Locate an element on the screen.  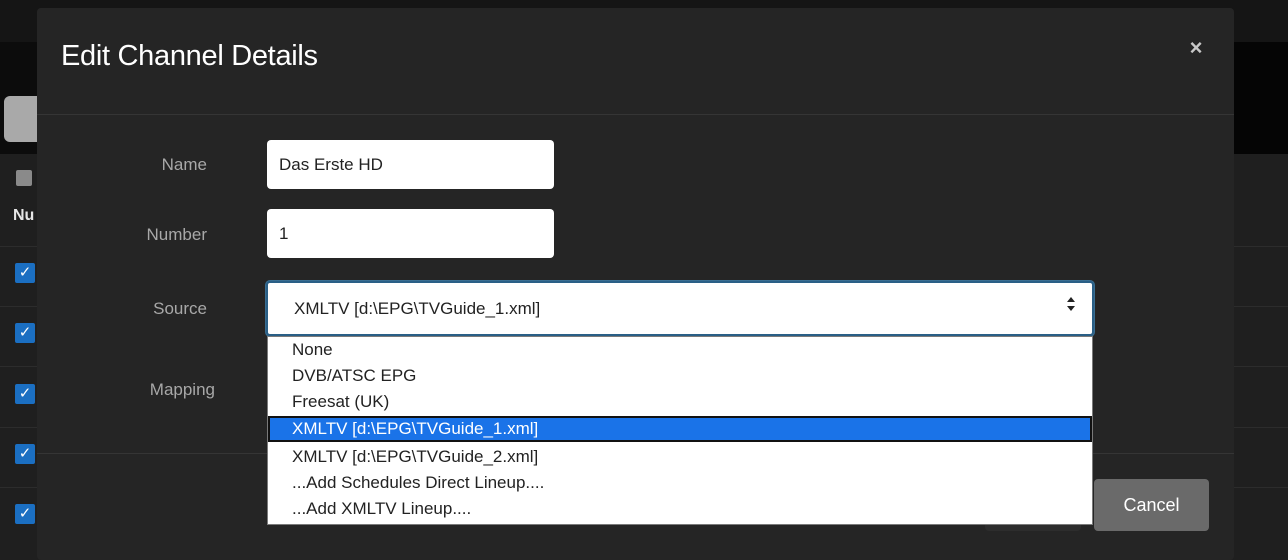
option-none: None is located at coordinates (680, 350).